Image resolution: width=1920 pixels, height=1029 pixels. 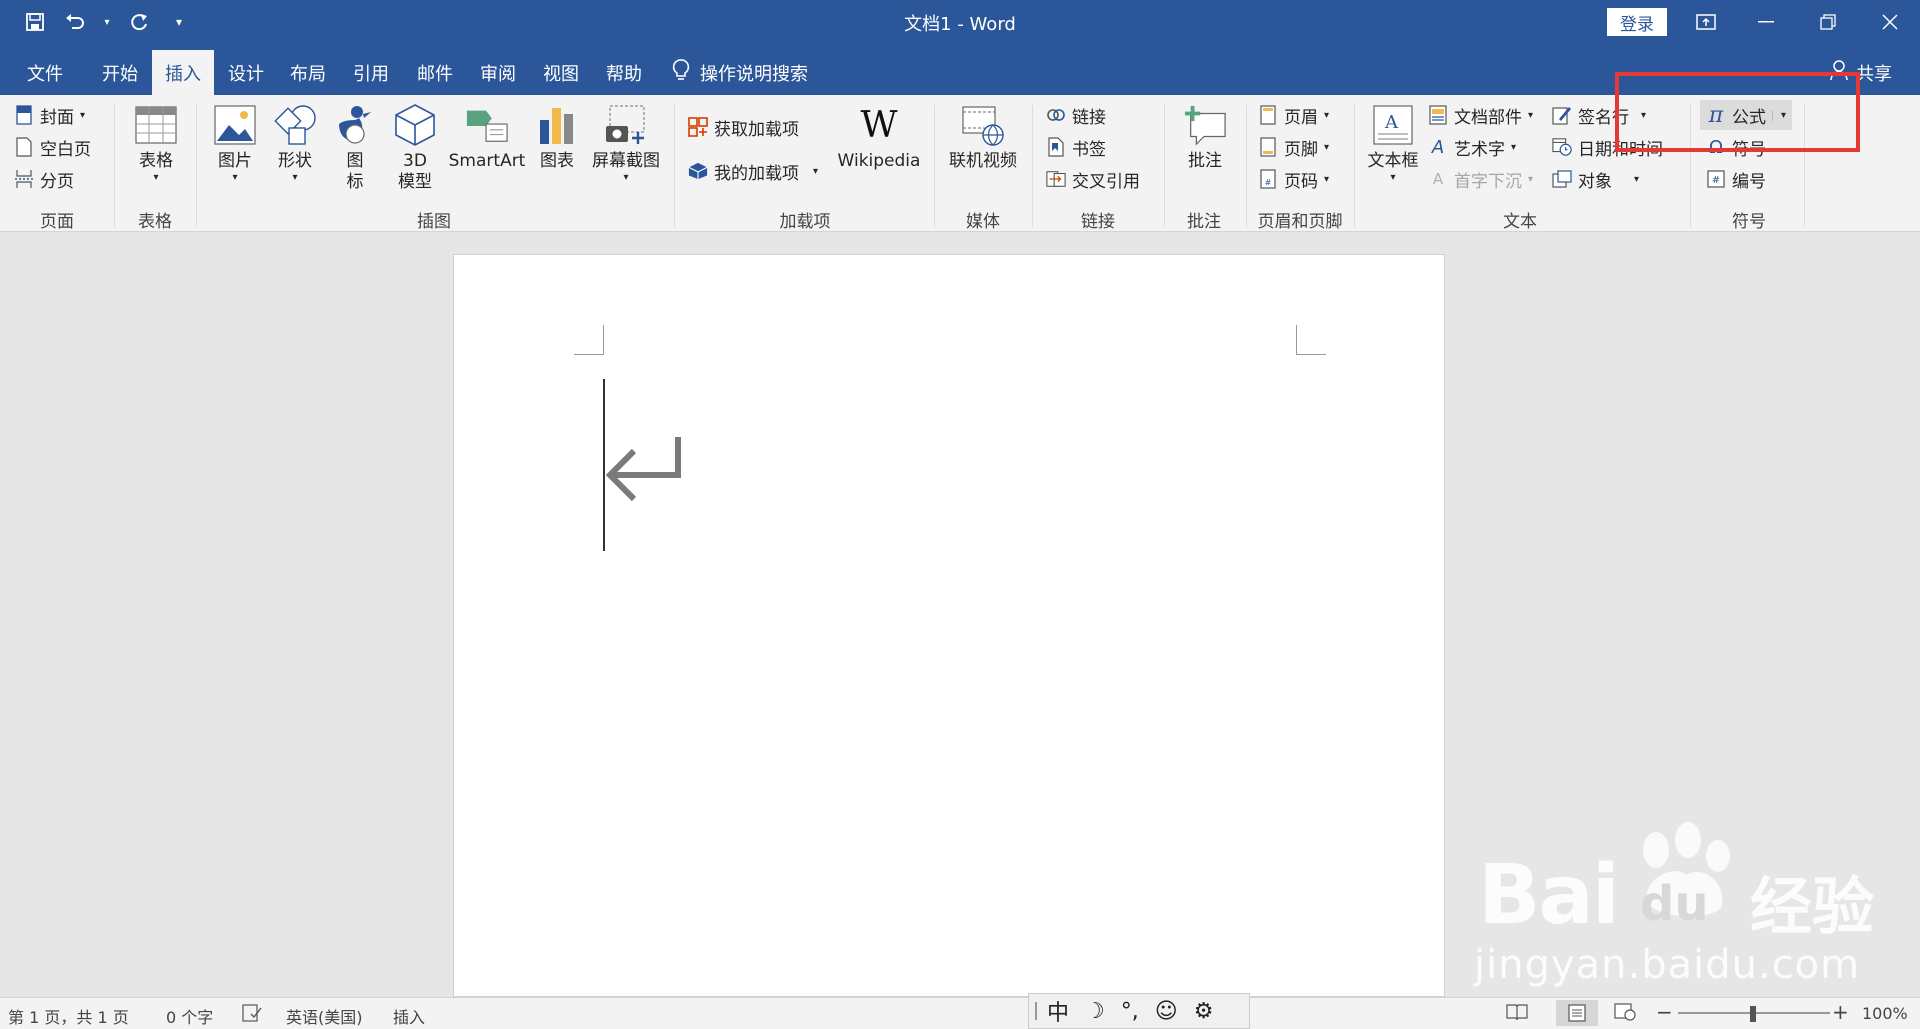 What do you see at coordinates (1098, 222) in the screenshot?
I see `group-label-links: 链接` at bounding box center [1098, 222].